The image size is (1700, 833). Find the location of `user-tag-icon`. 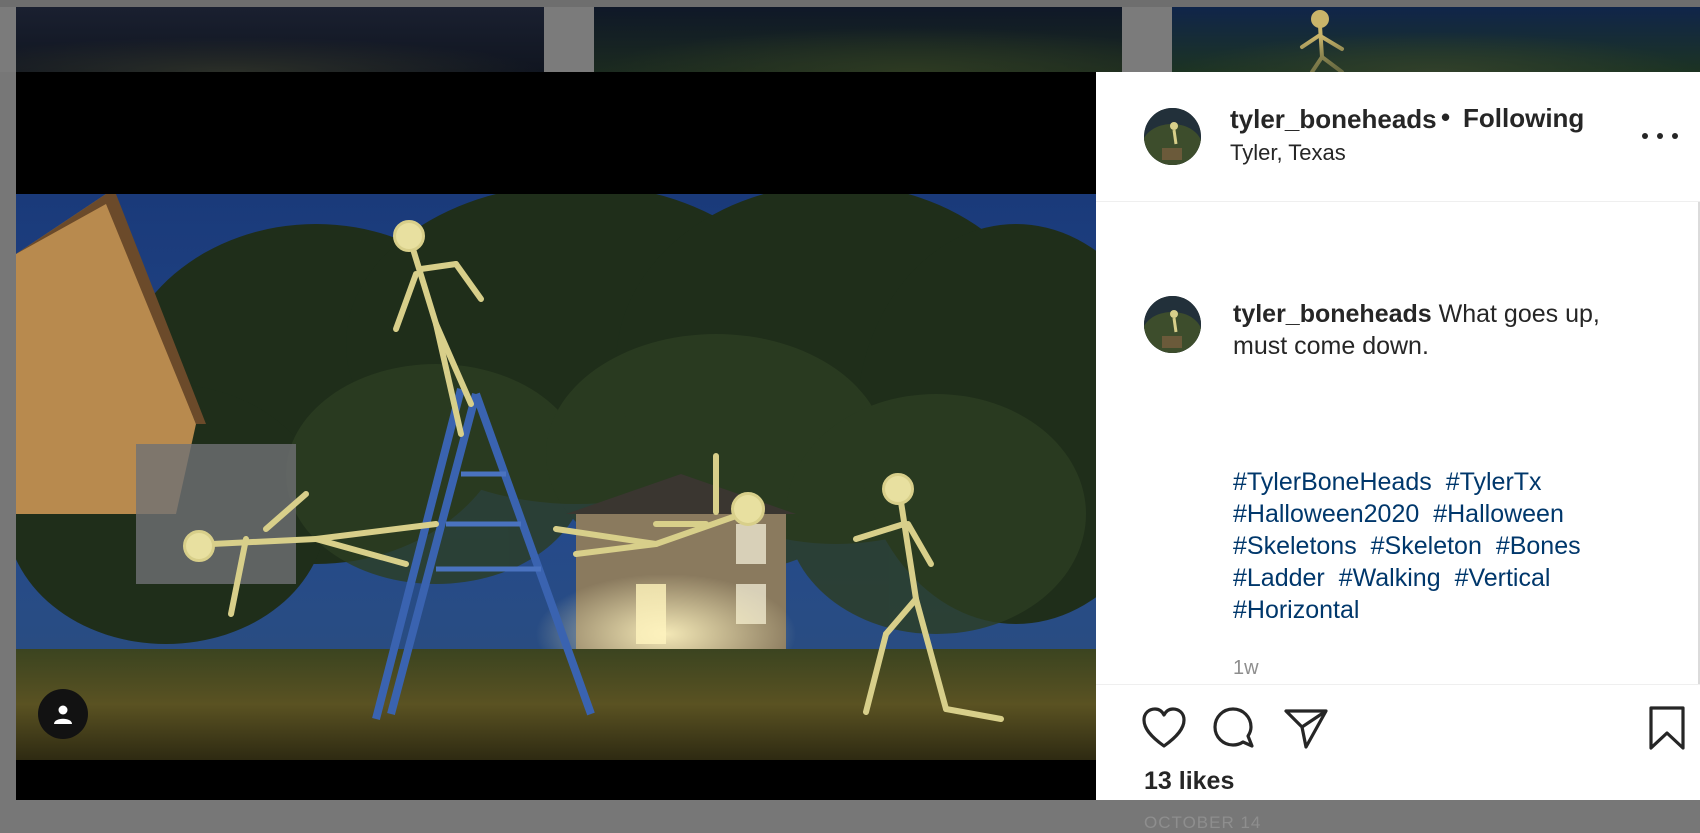

user-tag-icon is located at coordinates (63, 714).